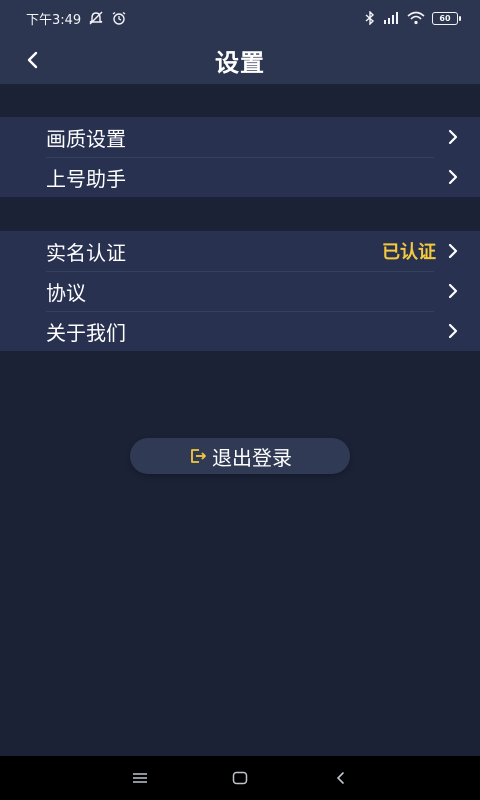  I want to click on alarm-icon, so click(119, 18).